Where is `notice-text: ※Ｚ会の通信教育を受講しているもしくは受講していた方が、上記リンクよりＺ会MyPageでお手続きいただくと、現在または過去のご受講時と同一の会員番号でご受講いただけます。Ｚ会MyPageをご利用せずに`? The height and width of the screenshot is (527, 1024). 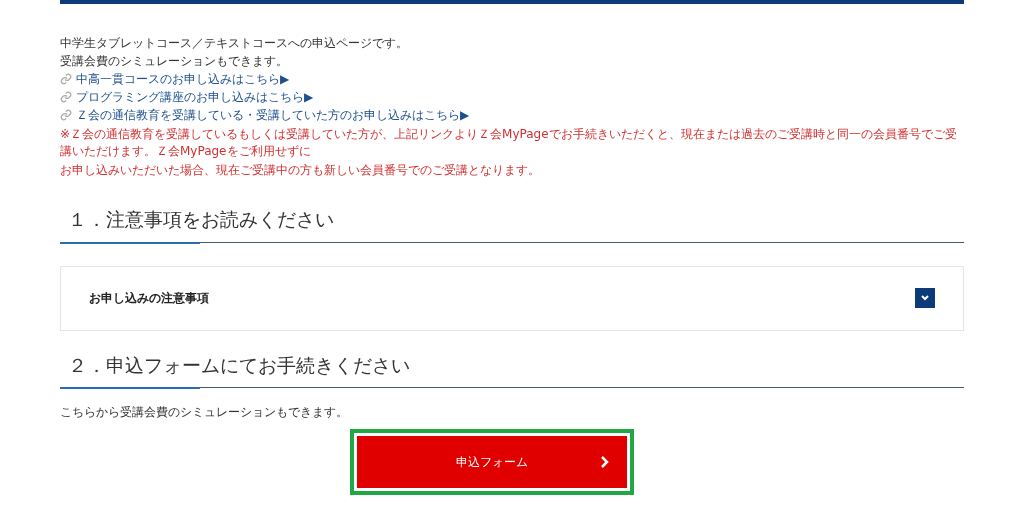
notice-text: ※Ｚ会の通信教育を受講しているもしくは受講していた方が、上記リンクよりＺ会MyPageでお手続きいただくと、現在または過去のご受講時と同一の会員番号でご受講いただけます。Ｚ会MyPageをご利用せずに is located at coordinates (509, 143).